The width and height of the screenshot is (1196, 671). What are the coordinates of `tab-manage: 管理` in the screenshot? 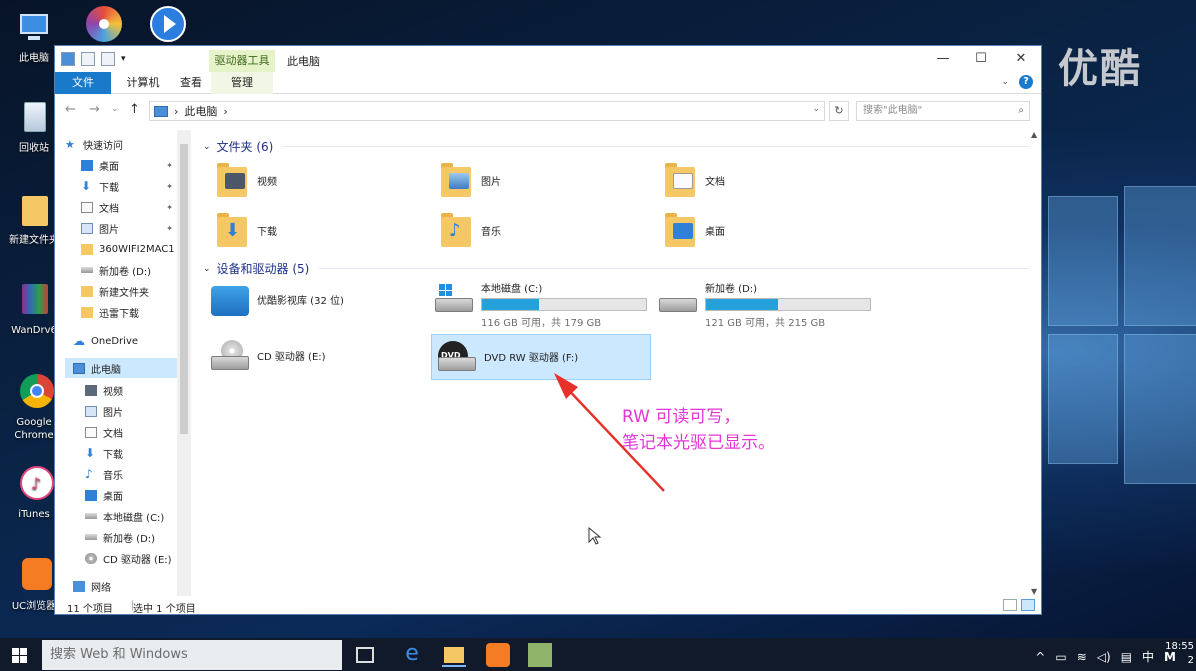 It's located at (242, 83).